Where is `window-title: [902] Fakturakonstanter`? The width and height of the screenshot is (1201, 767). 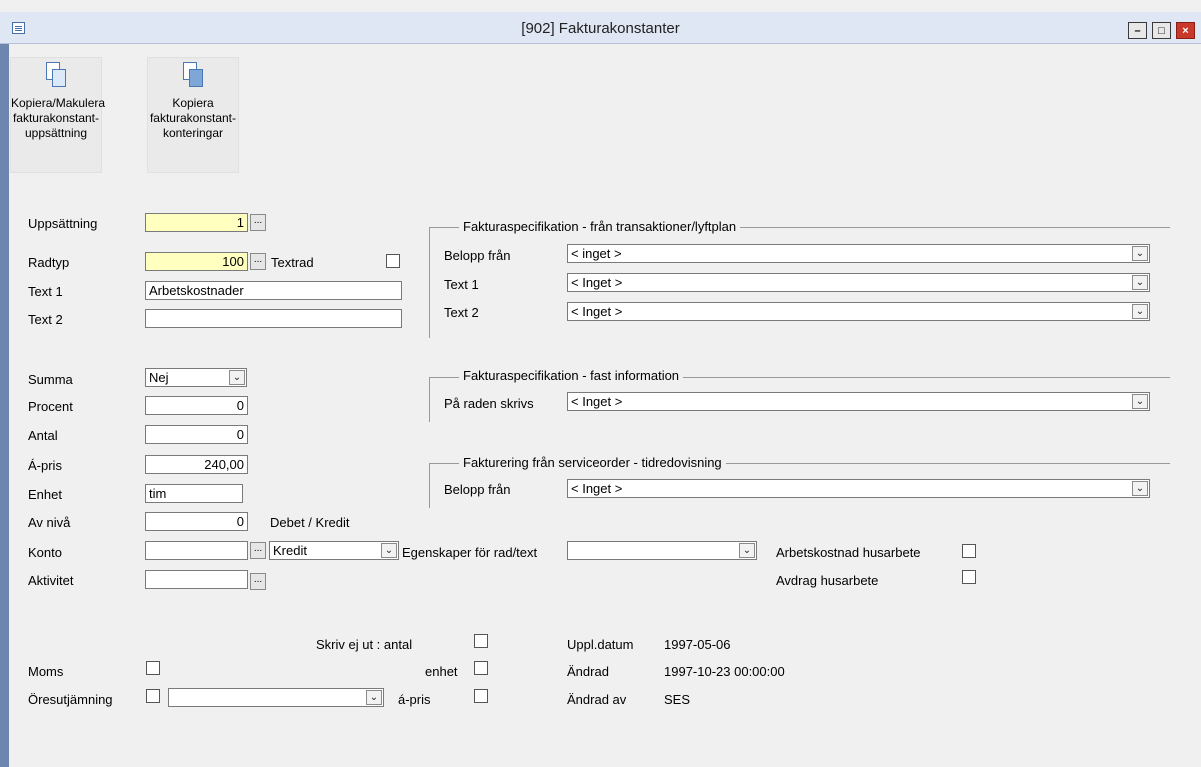 window-title: [902] Fakturakonstanter is located at coordinates (600, 28).